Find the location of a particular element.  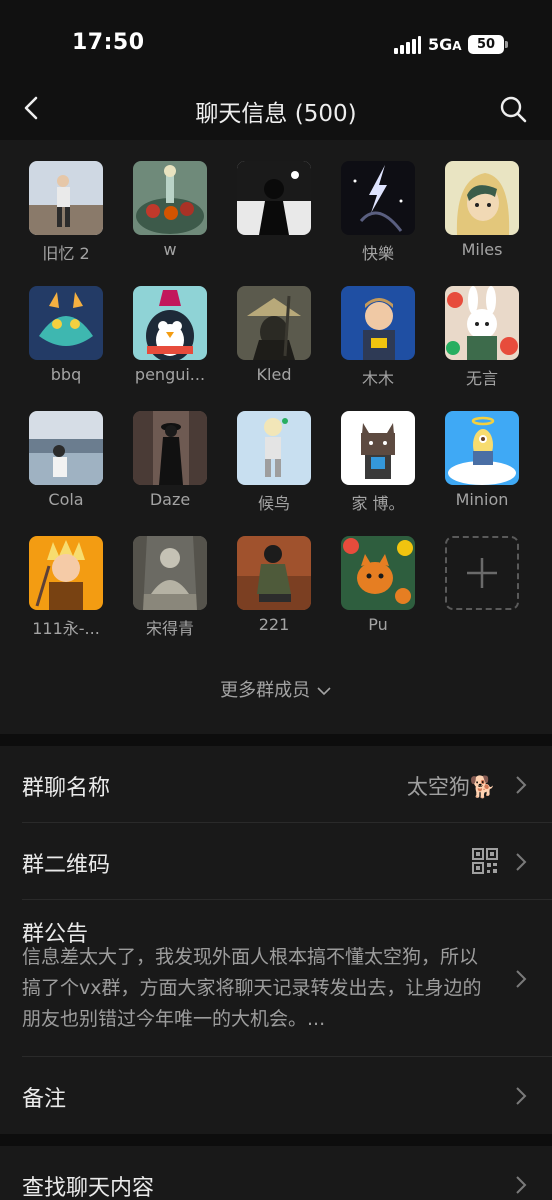

member-name: 候鸟 is located at coordinates (273, 503).